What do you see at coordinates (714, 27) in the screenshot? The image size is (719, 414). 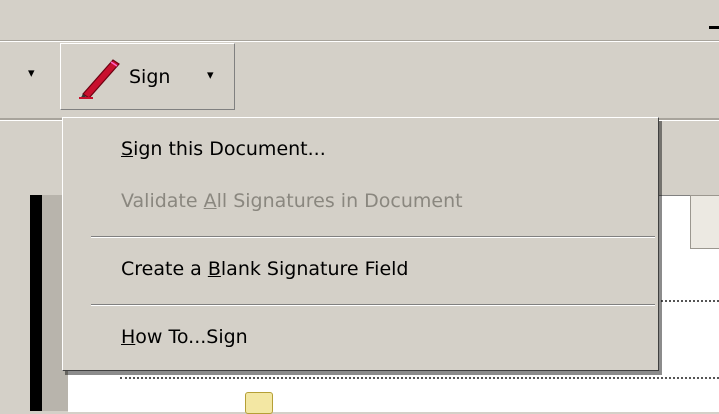 I see `minimize-icon` at bounding box center [714, 27].